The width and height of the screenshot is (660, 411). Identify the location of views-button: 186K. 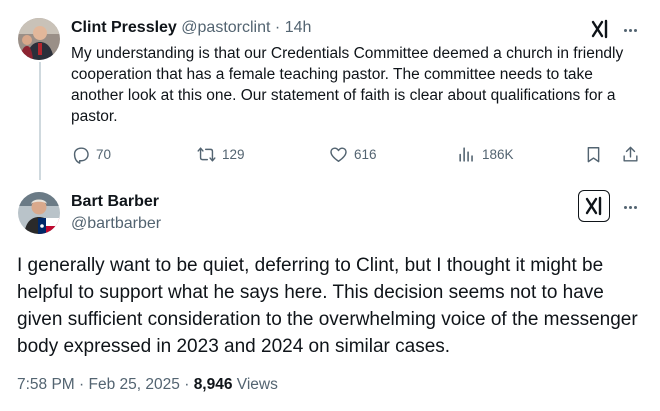
(485, 154).